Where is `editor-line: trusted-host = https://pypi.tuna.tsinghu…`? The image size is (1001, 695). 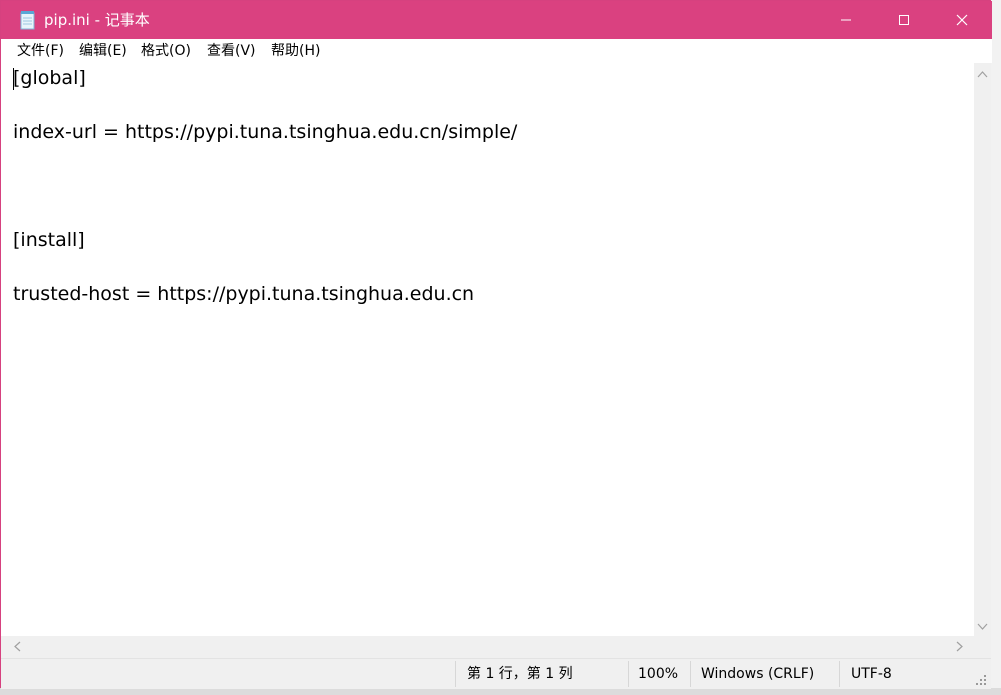 editor-line: trusted-host = https://pypi.tuna.tsinghu… is located at coordinates (244, 294).